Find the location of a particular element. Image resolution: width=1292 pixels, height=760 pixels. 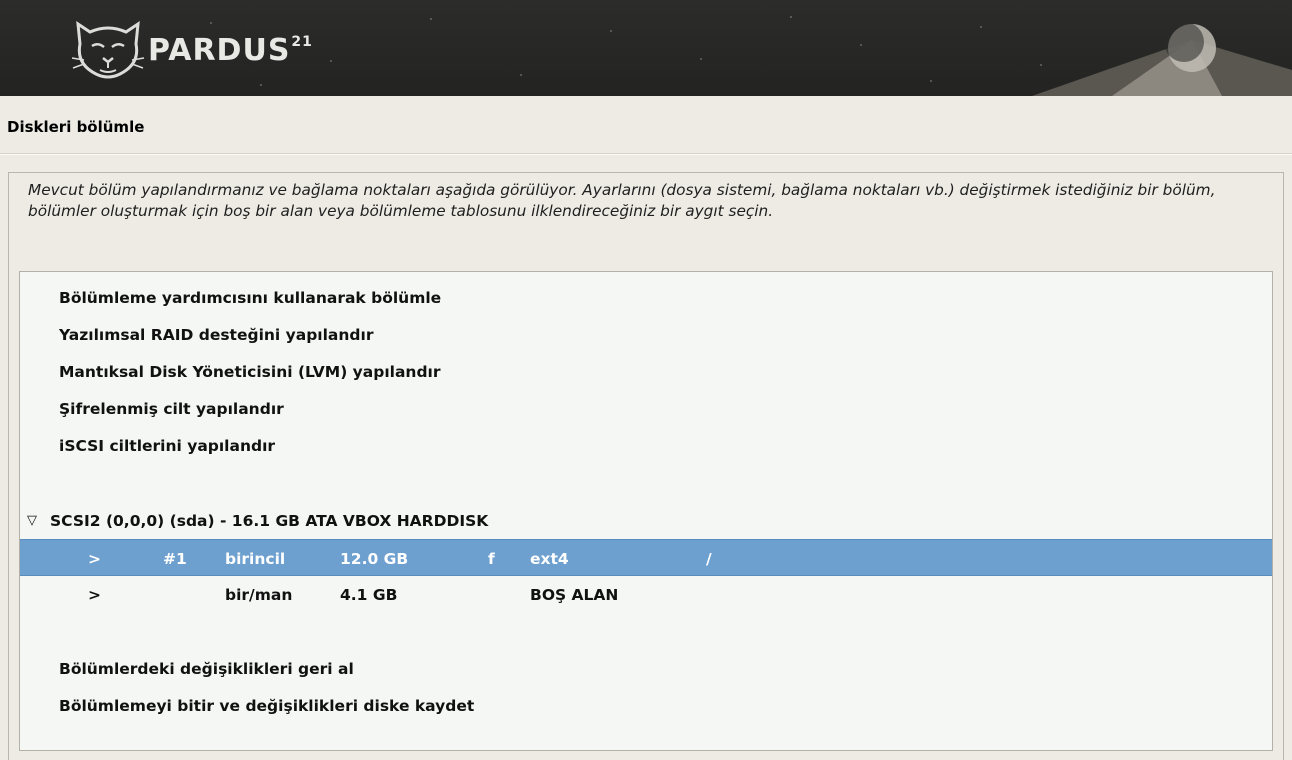

pardus-logo: PARDUS21 is located at coordinates (191, 47).